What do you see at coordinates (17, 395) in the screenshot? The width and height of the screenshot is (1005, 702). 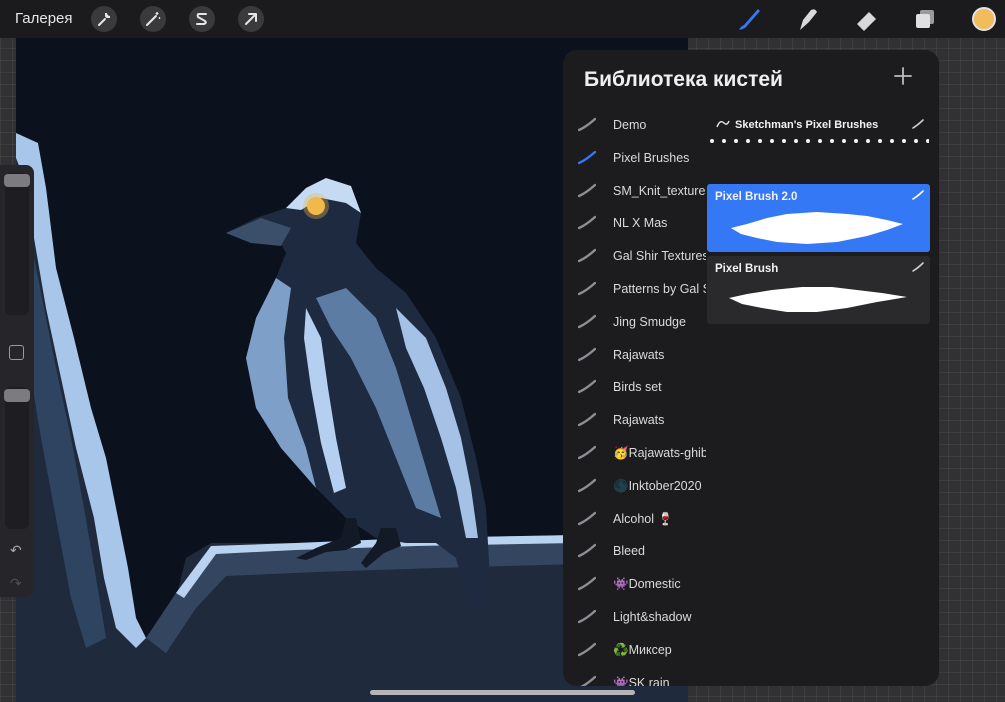 I see `opacity-thumb` at bounding box center [17, 395].